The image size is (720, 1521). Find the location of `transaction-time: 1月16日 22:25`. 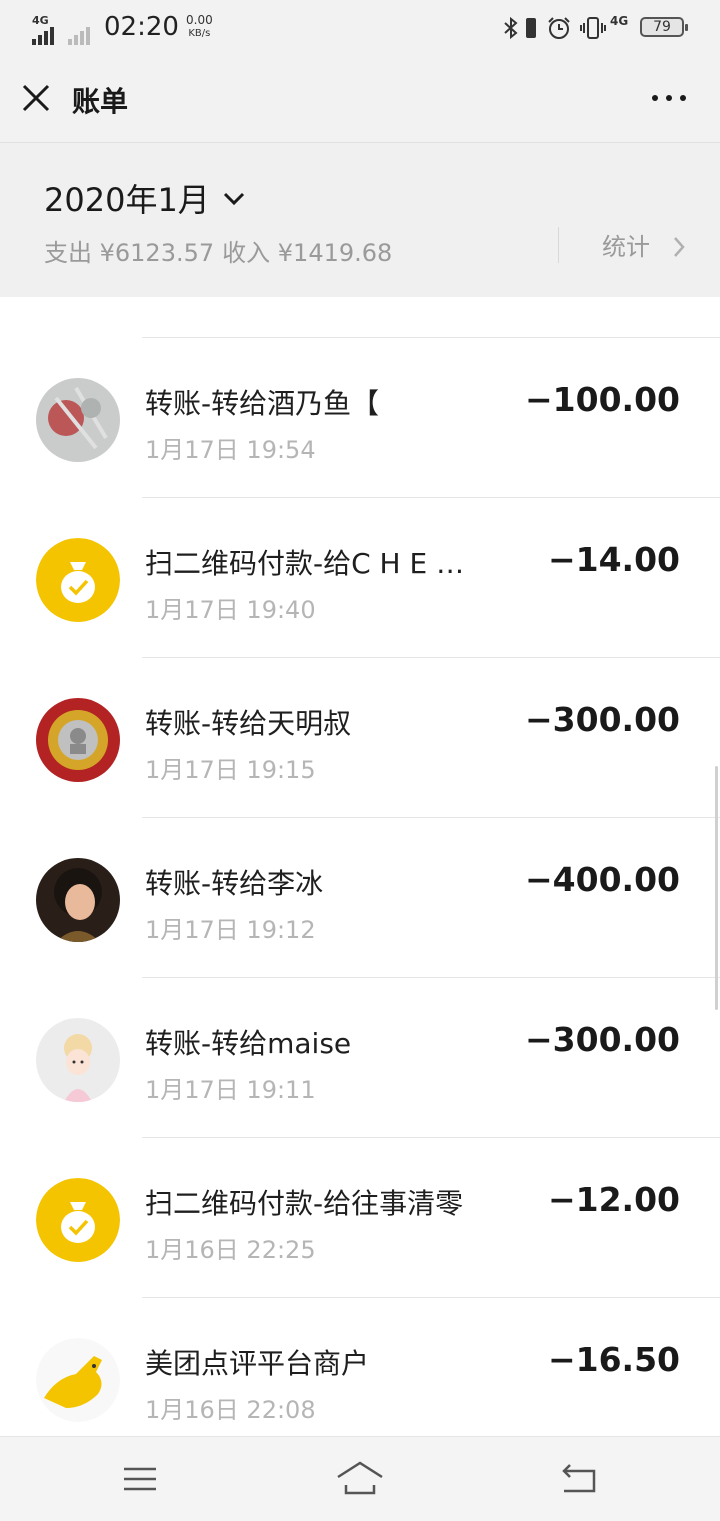

transaction-time: 1月16日 22:25 is located at coordinates (230, 1250).